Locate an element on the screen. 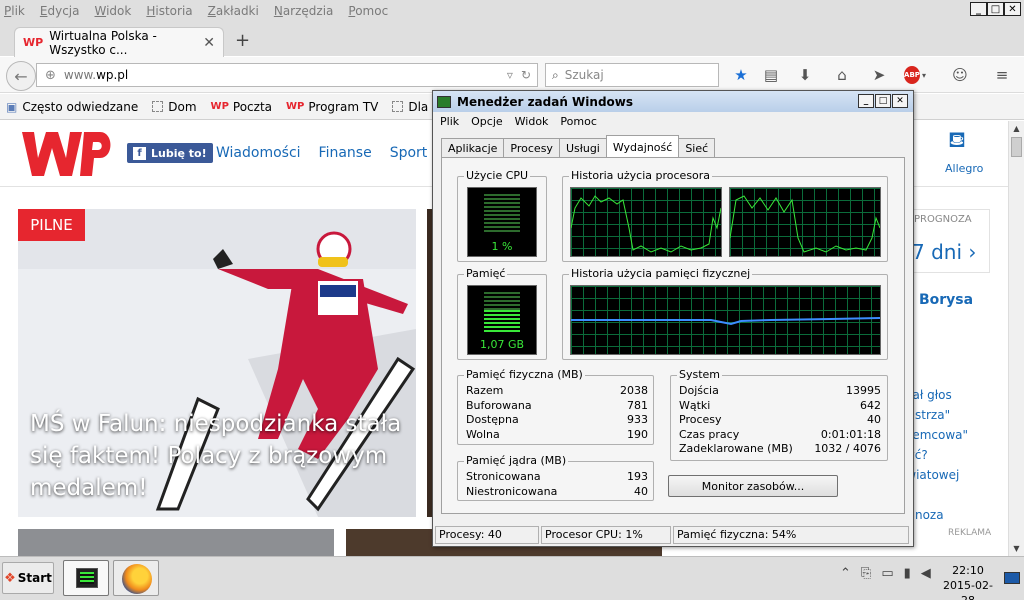 The height and width of the screenshot is (600, 1024). wp-nav: Wiadomości Finanse Sport is located at coordinates (321, 153).